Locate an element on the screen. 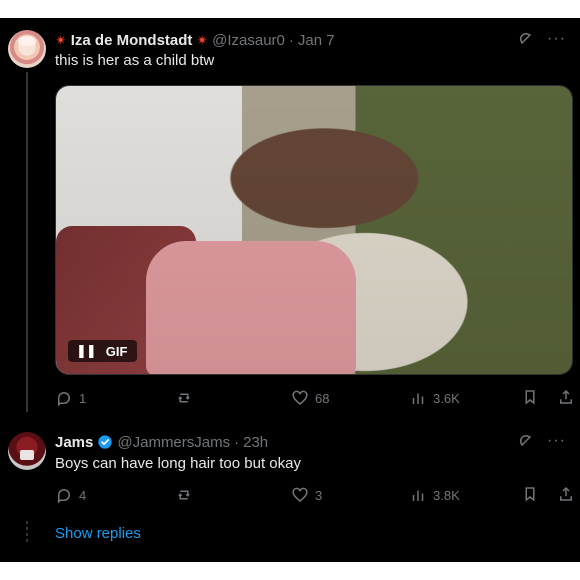 This screenshot has height=580, width=580. tweet-text: Boys can have long hair too but okay is located at coordinates (178, 463).